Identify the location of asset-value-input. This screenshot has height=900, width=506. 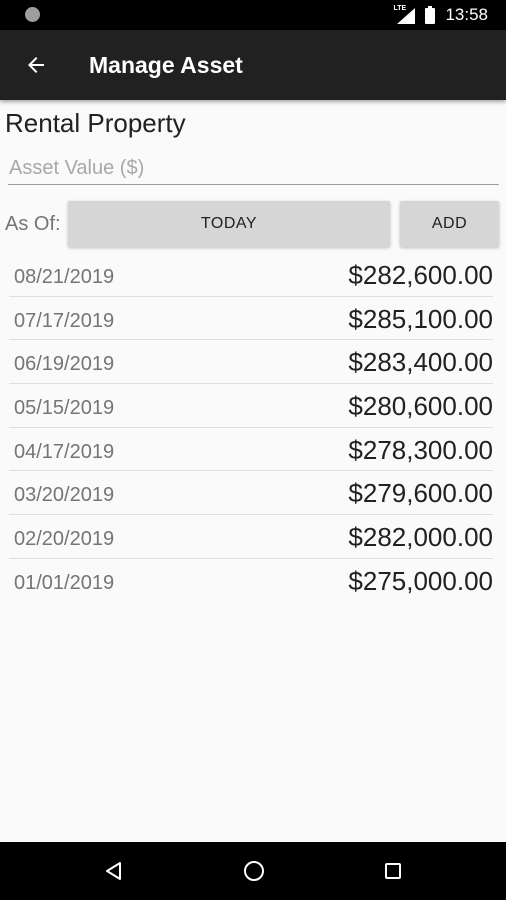
(253, 168).